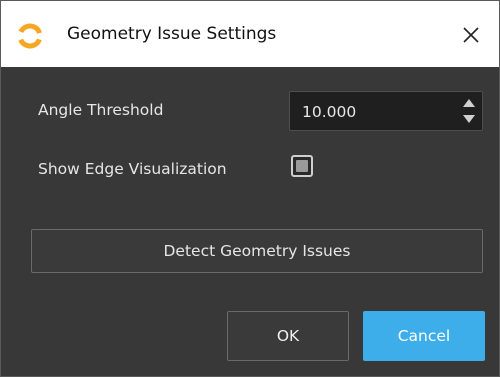 The image size is (500, 377). What do you see at coordinates (172, 34) in the screenshot?
I see `dialog-title: Geometry Issue Settings` at bounding box center [172, 34].